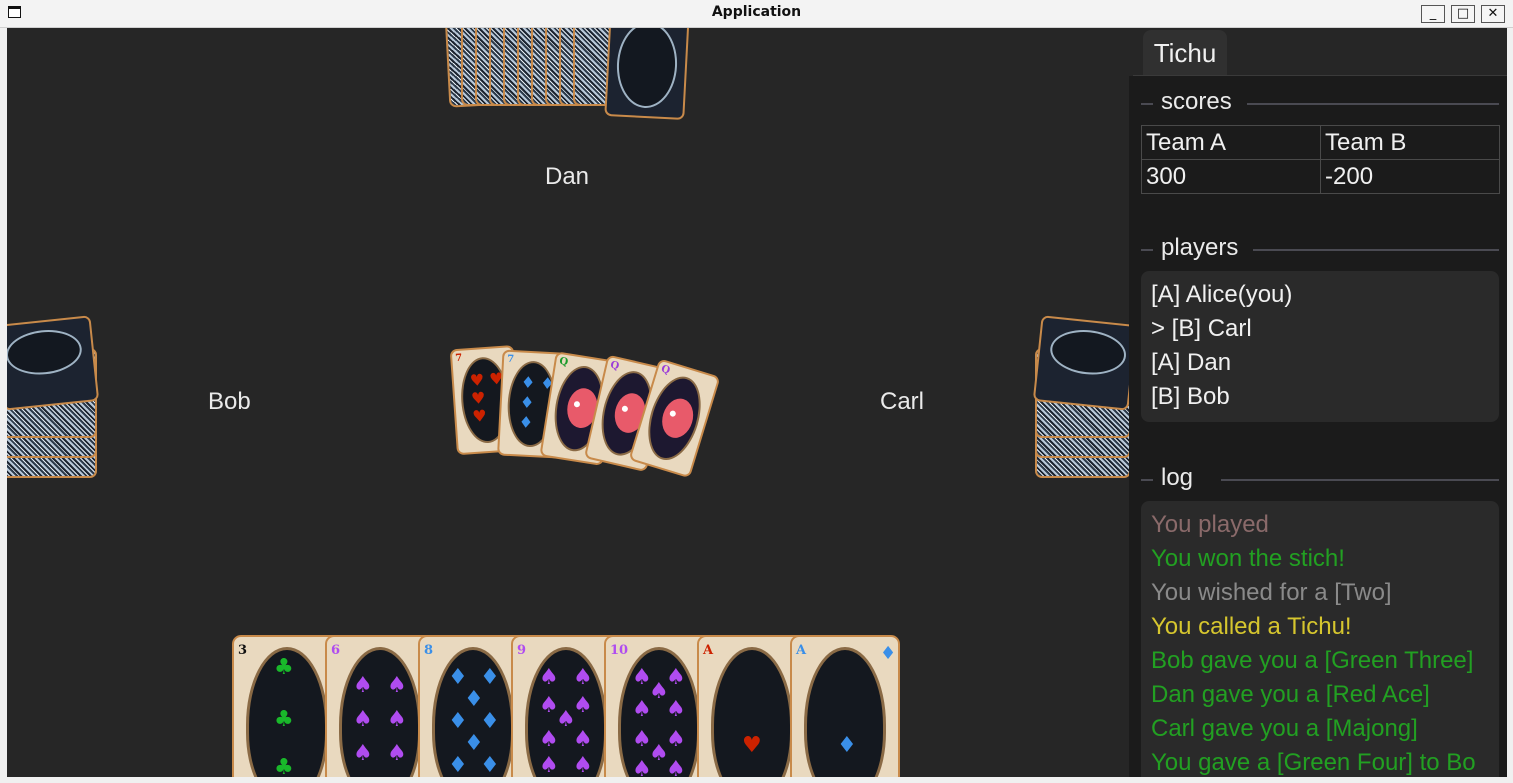  What do you see at coordinates (1177, 477) in the screenshot?
I see `log-heading: log` at bounding box center [1177, 477].